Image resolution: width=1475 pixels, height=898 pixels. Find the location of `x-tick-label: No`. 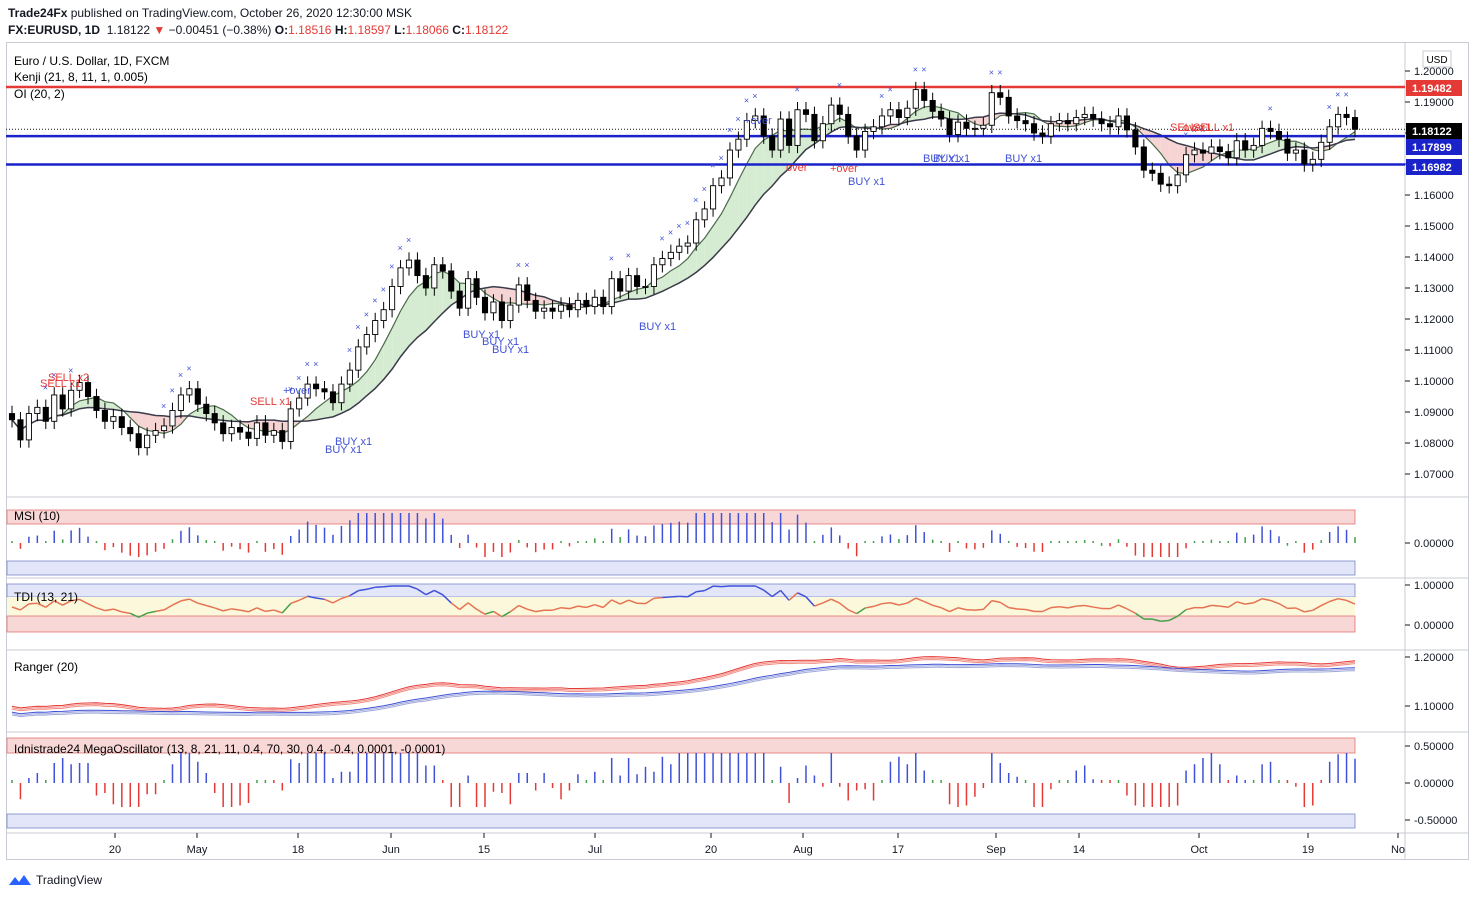

x-tick-label: No is located at coordinates (1398, 850).